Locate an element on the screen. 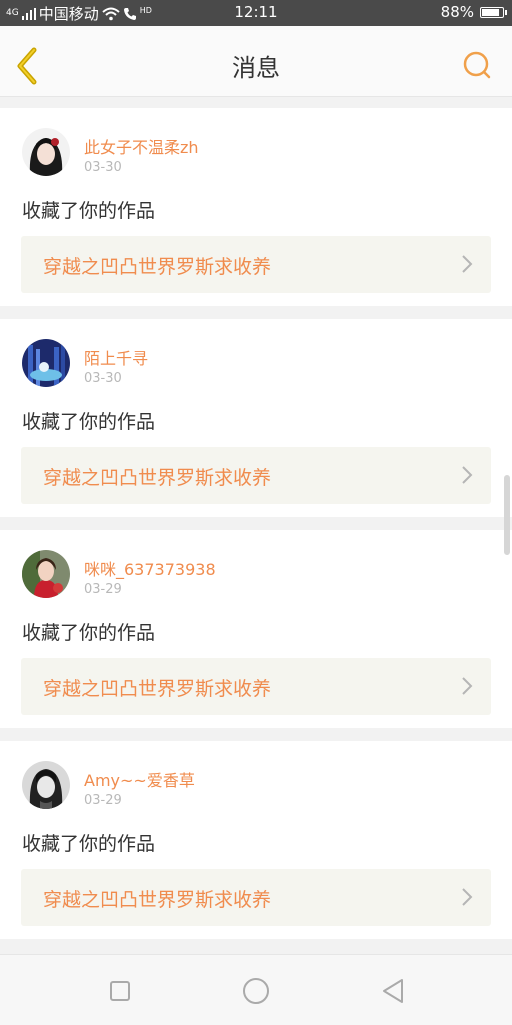 The image size is (512, 1025). username: 陌上千寻 is located at coordinates (116, 357).